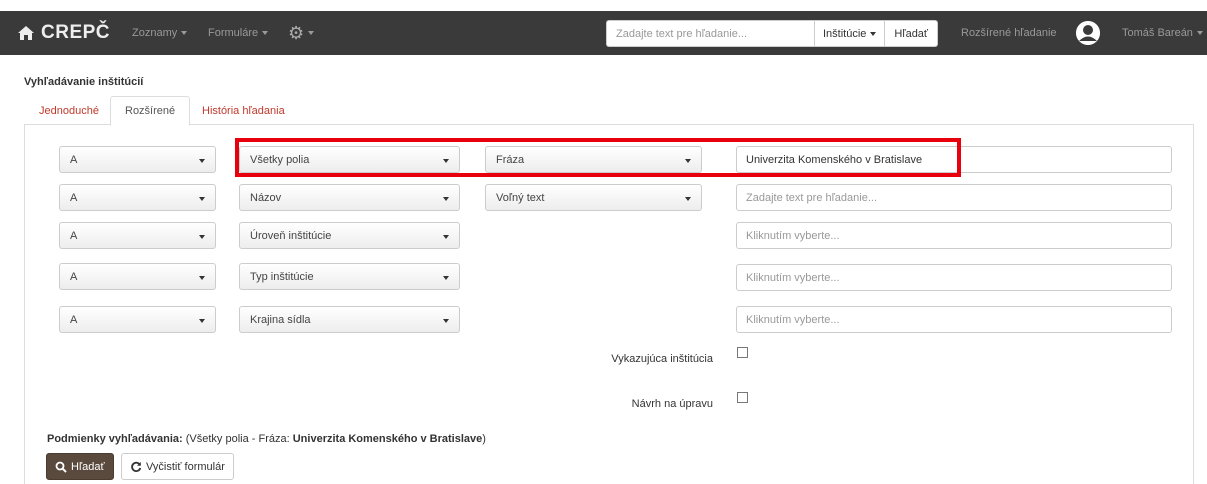 The width and height of the screenshot is (1207, 484). I want to click on home-icon, so click(26, 33).